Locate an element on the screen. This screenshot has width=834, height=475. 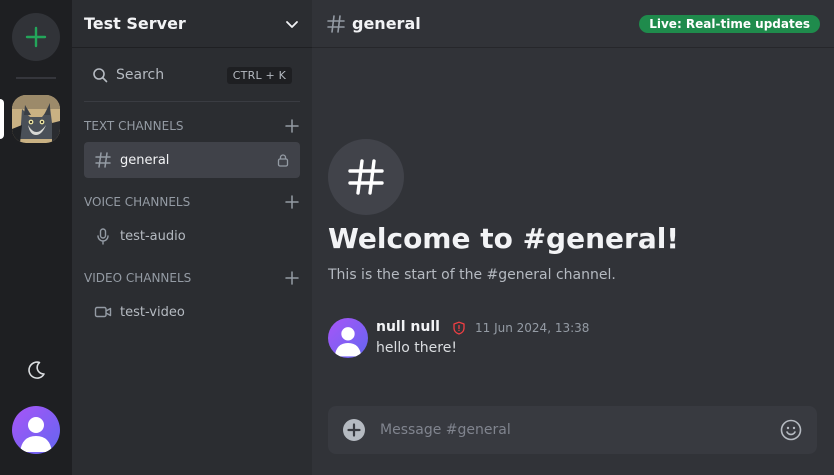
cat-avatar-icon is located at coordinates (36, 119).